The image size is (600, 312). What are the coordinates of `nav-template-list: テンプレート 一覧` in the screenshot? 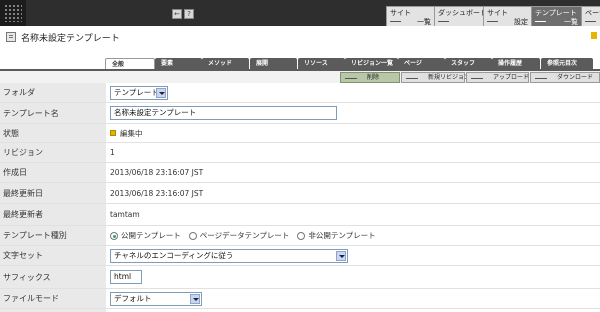 It's located at (556, 16).